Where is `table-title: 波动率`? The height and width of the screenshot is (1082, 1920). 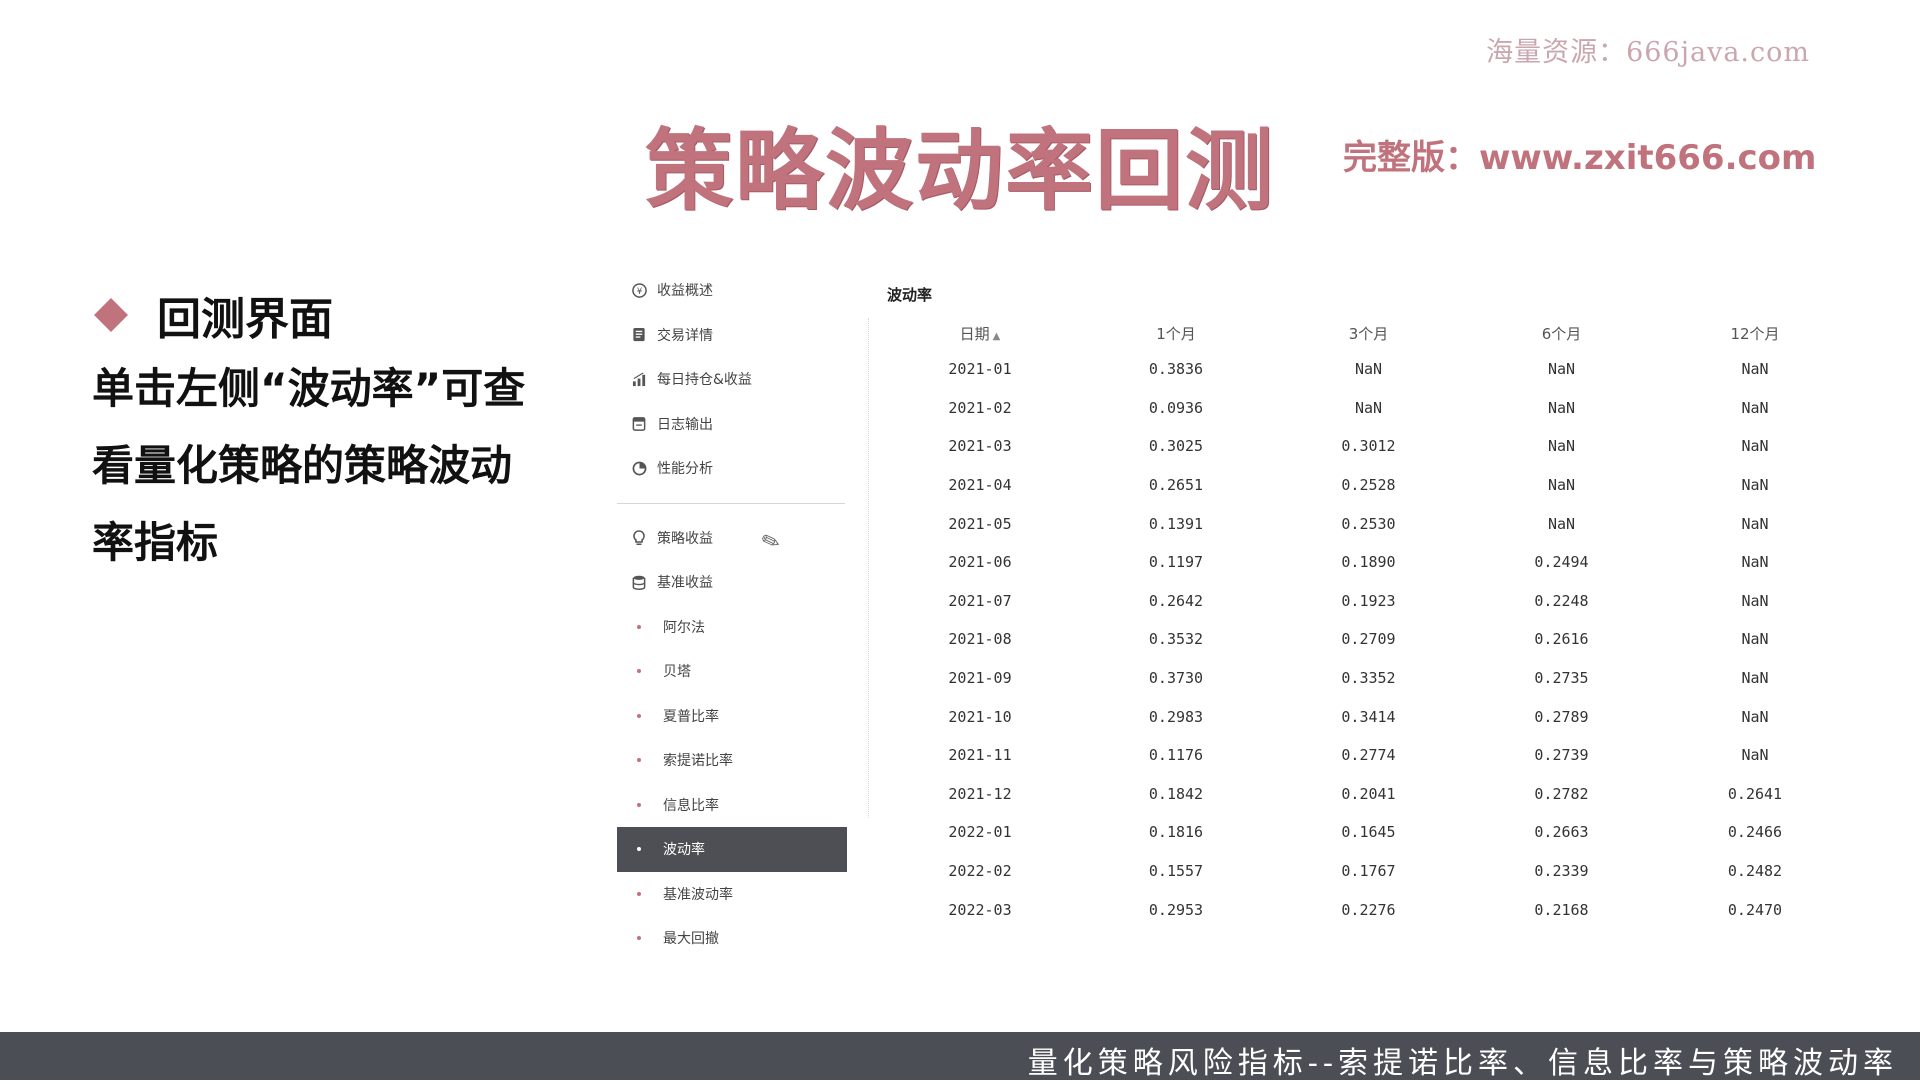
table-title: 波动率 is located at coordinates (910, 295).